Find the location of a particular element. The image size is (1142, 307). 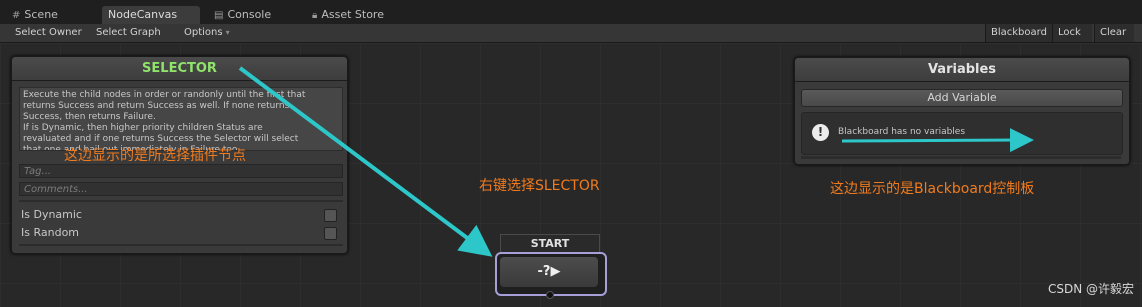

tab-scene-label: Scene is located at coordinates (41, 14).